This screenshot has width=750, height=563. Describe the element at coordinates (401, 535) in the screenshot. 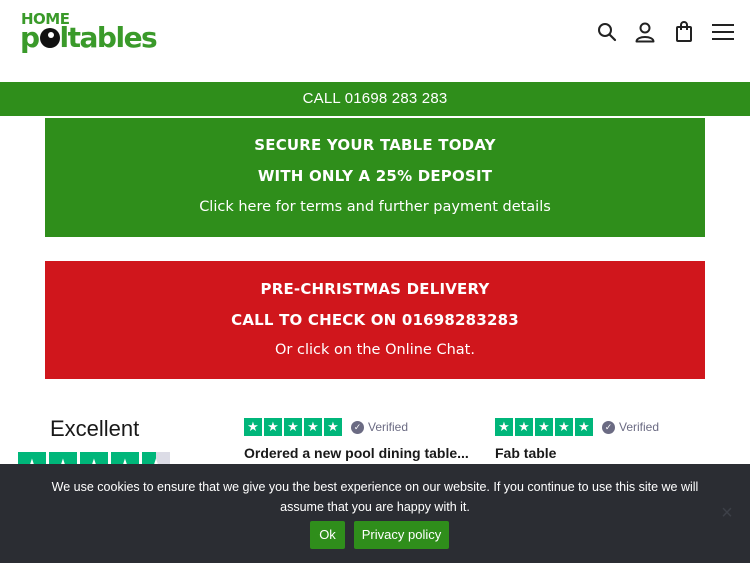

I see `privacy-policy-button: Privacy policy` at that location.